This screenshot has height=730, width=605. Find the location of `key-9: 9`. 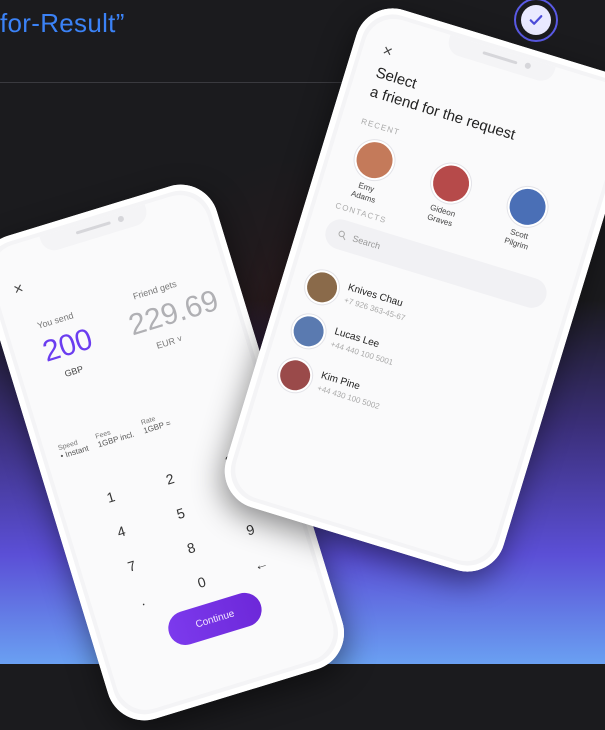

key-9: 9 is located at coordinates (250, 529).